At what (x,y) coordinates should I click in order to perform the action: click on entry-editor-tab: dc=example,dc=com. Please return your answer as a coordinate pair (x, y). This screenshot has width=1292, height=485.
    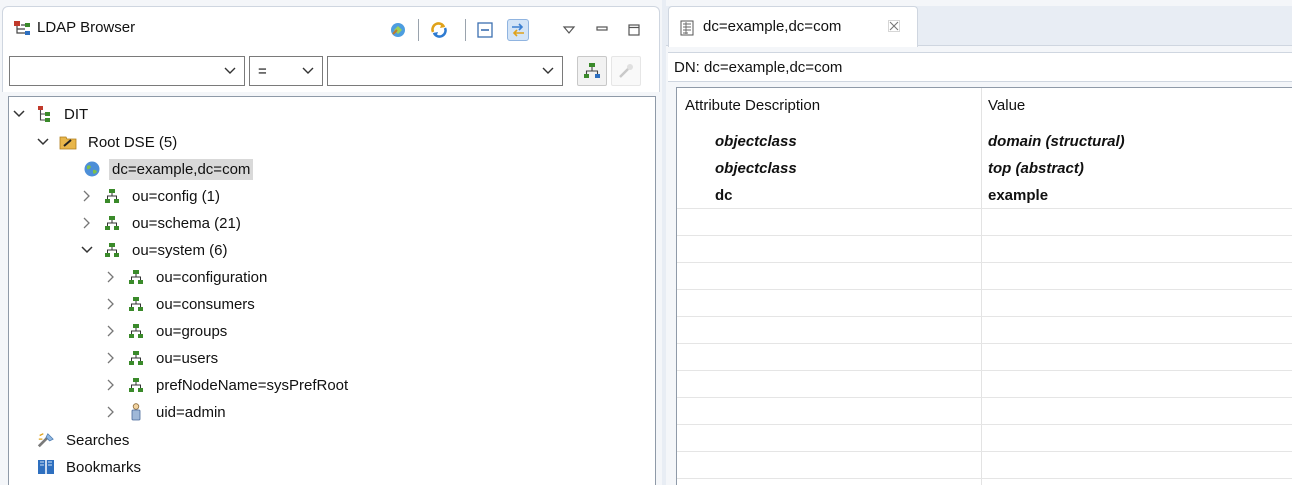
    Looking at the image, I should click on (793, 26).